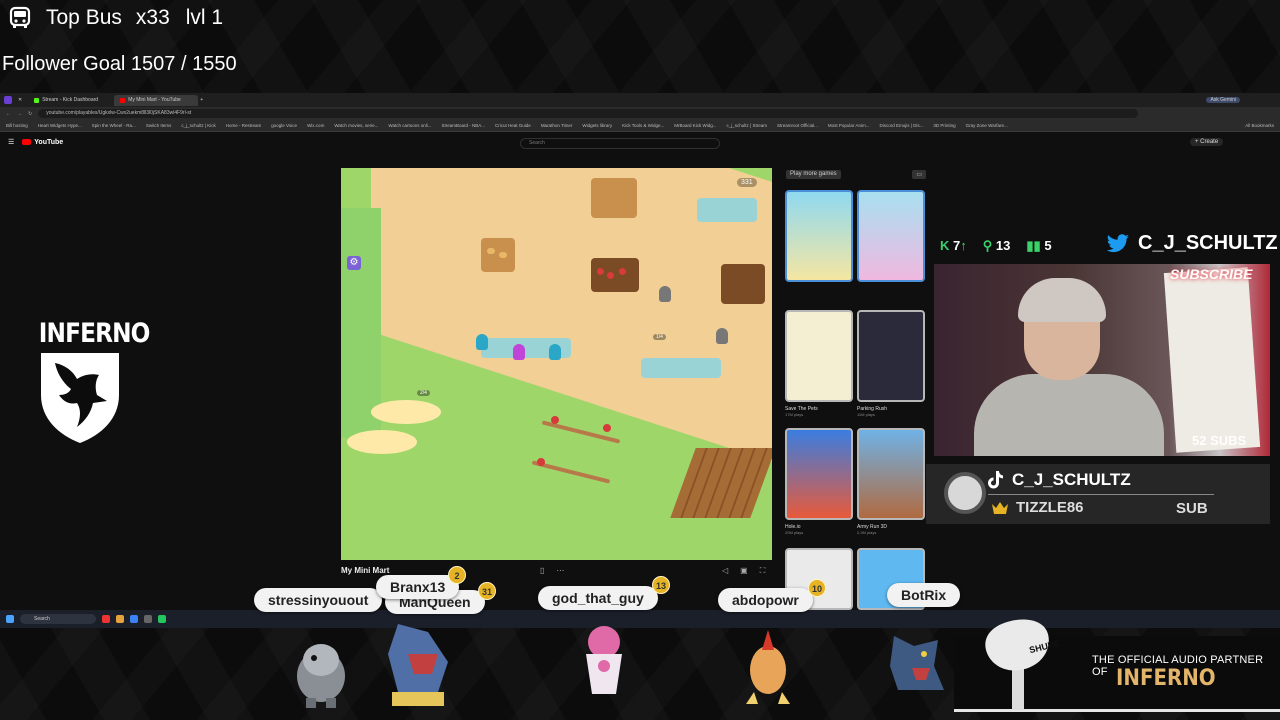 Image resolution: width=1280 pixels, height=720 pixels. Describe the element at coordinates (8, 100) in the screenshot. I see `tab-search-icon` at that location.